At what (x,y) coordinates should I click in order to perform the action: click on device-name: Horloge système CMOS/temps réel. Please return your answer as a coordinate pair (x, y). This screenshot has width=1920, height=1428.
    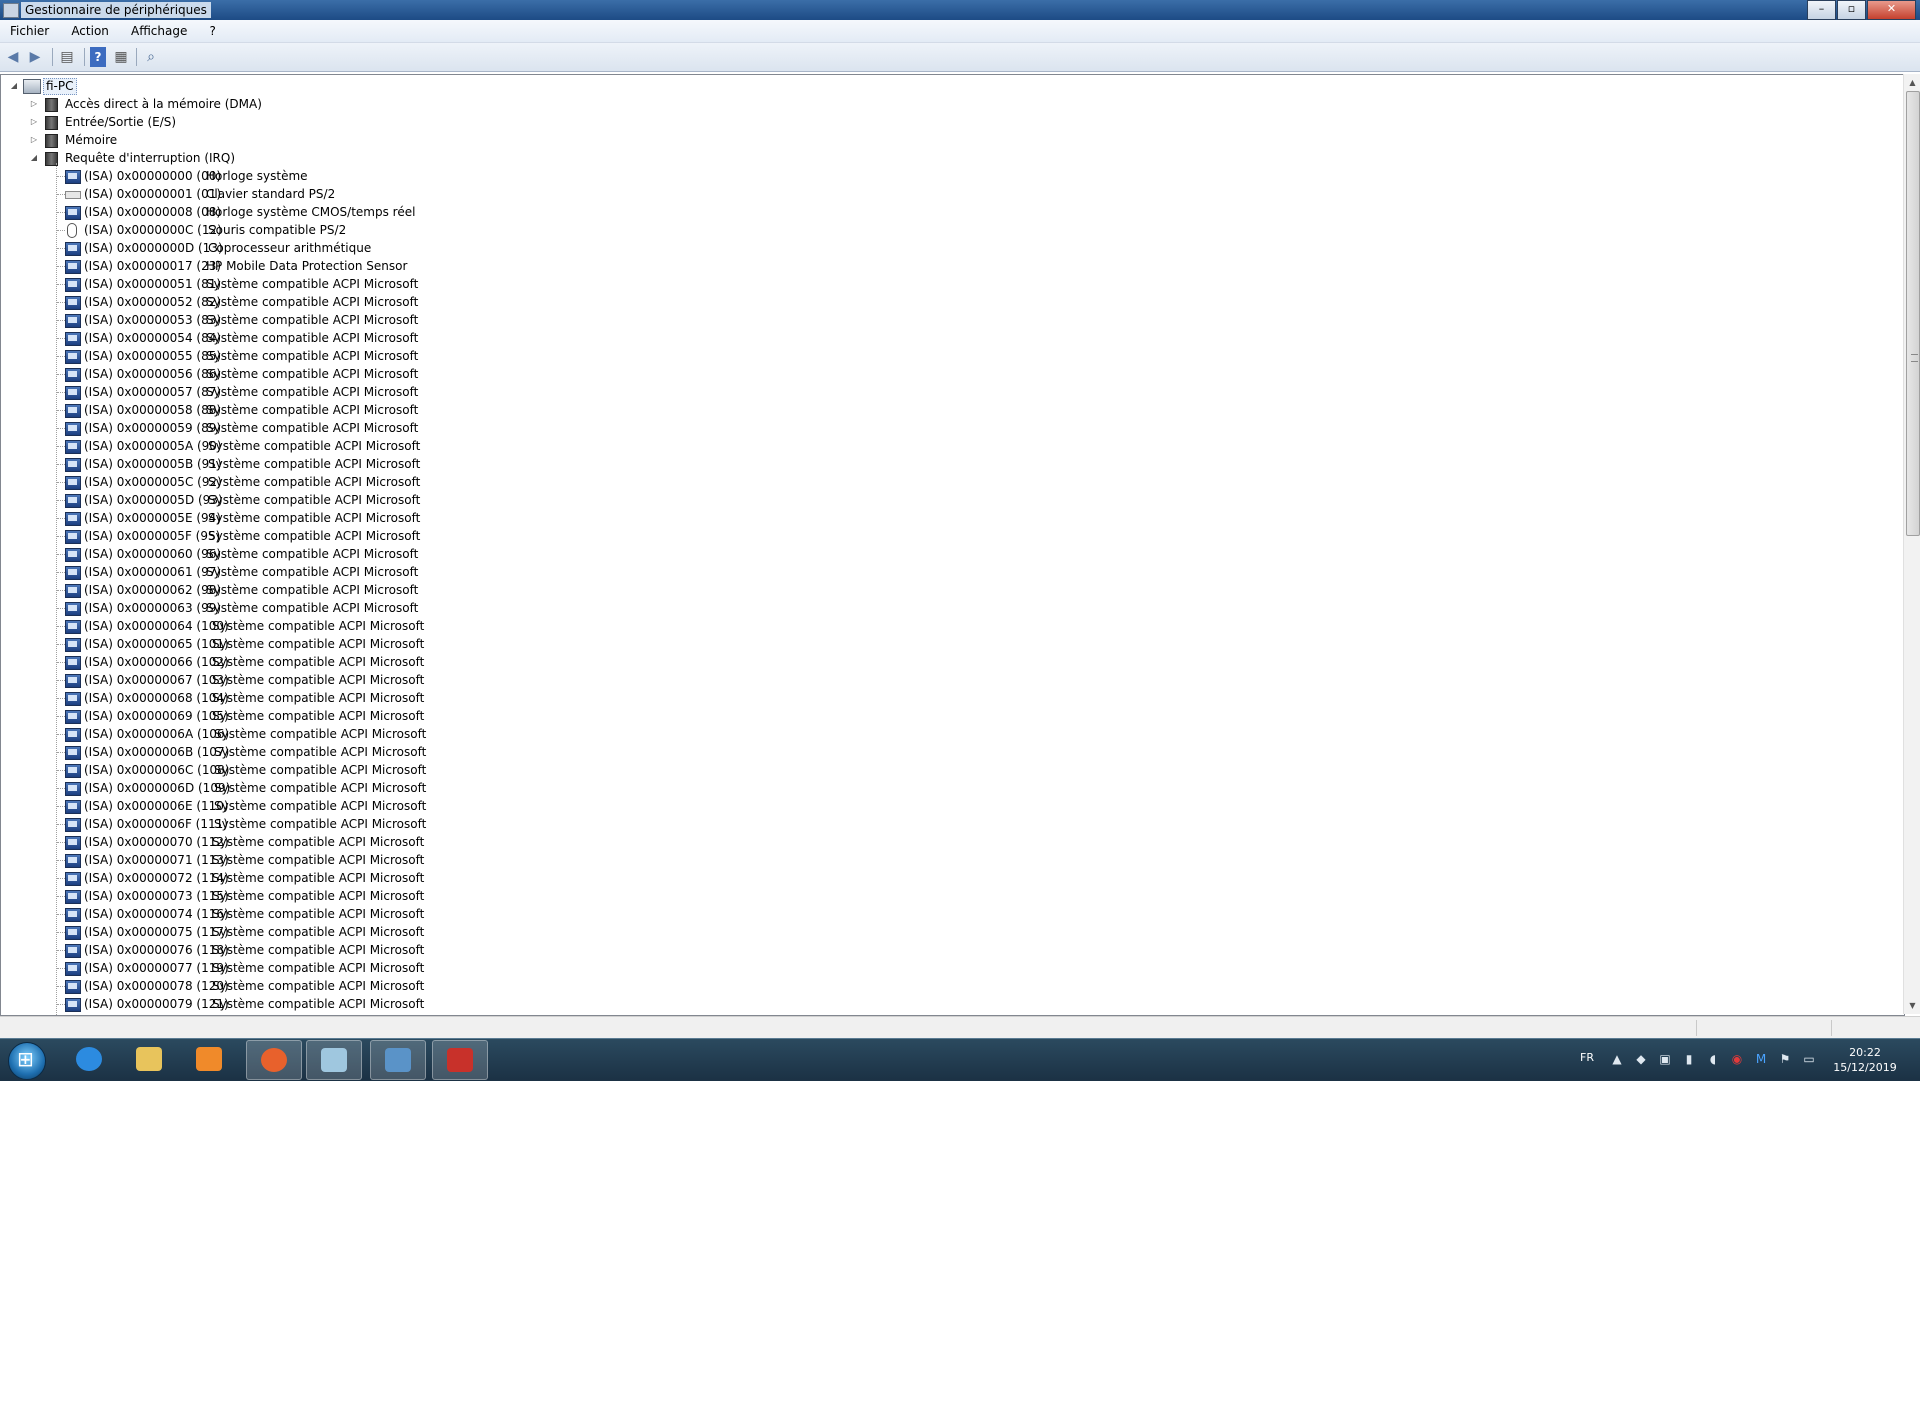
    Looking at the image, I should click on (311, 212).